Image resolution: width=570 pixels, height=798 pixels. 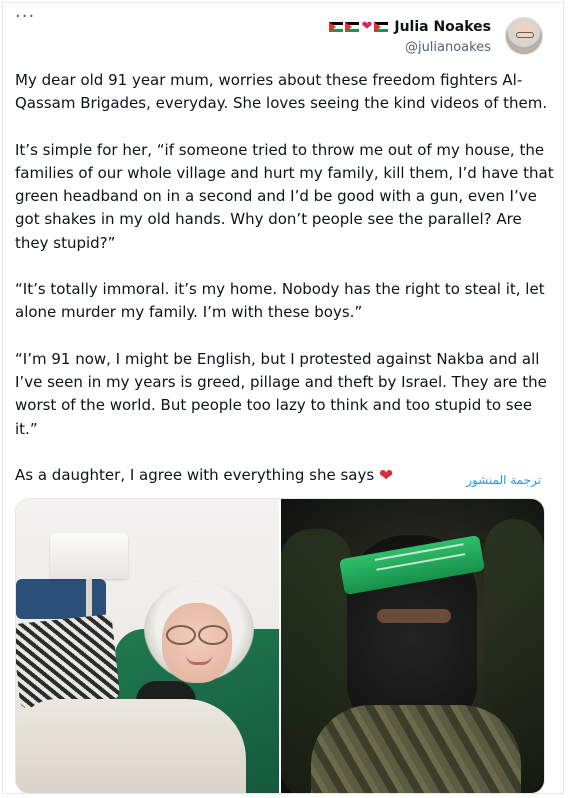 I want to click on name-emojis: ❤, so click(x=359, y=26).